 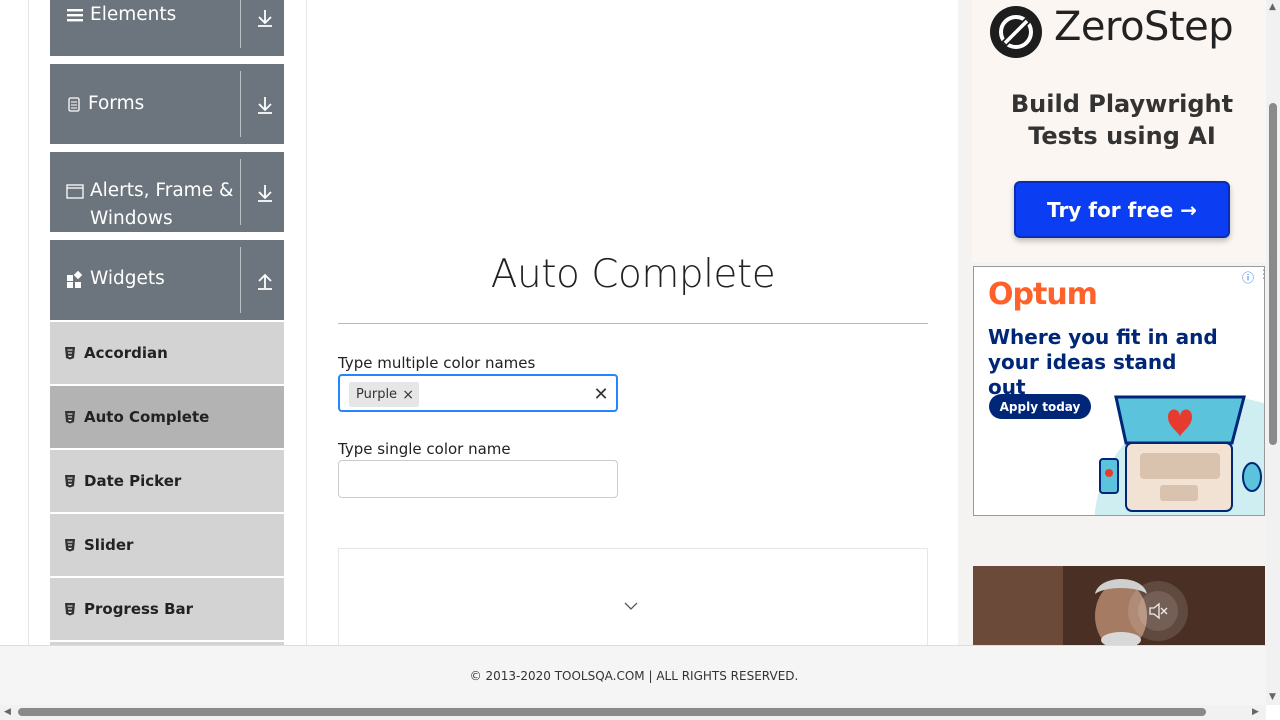 What do you see at coordinates (167, 104) in the screenshot?
I see `sidebar-group-forms: Forms` at bounding box center [167, 104].